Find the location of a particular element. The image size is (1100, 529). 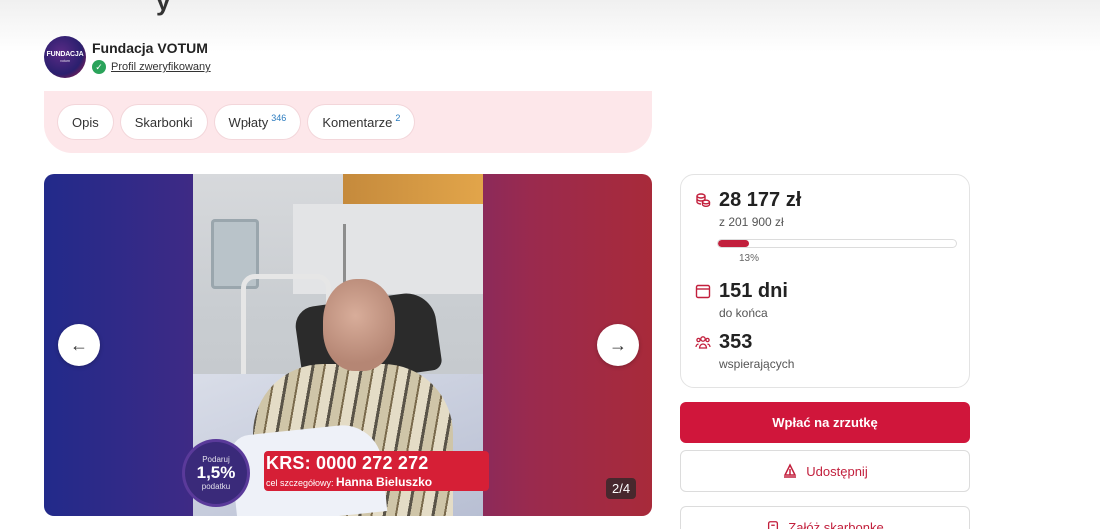

share-icon is located at coordinates (790, 470).